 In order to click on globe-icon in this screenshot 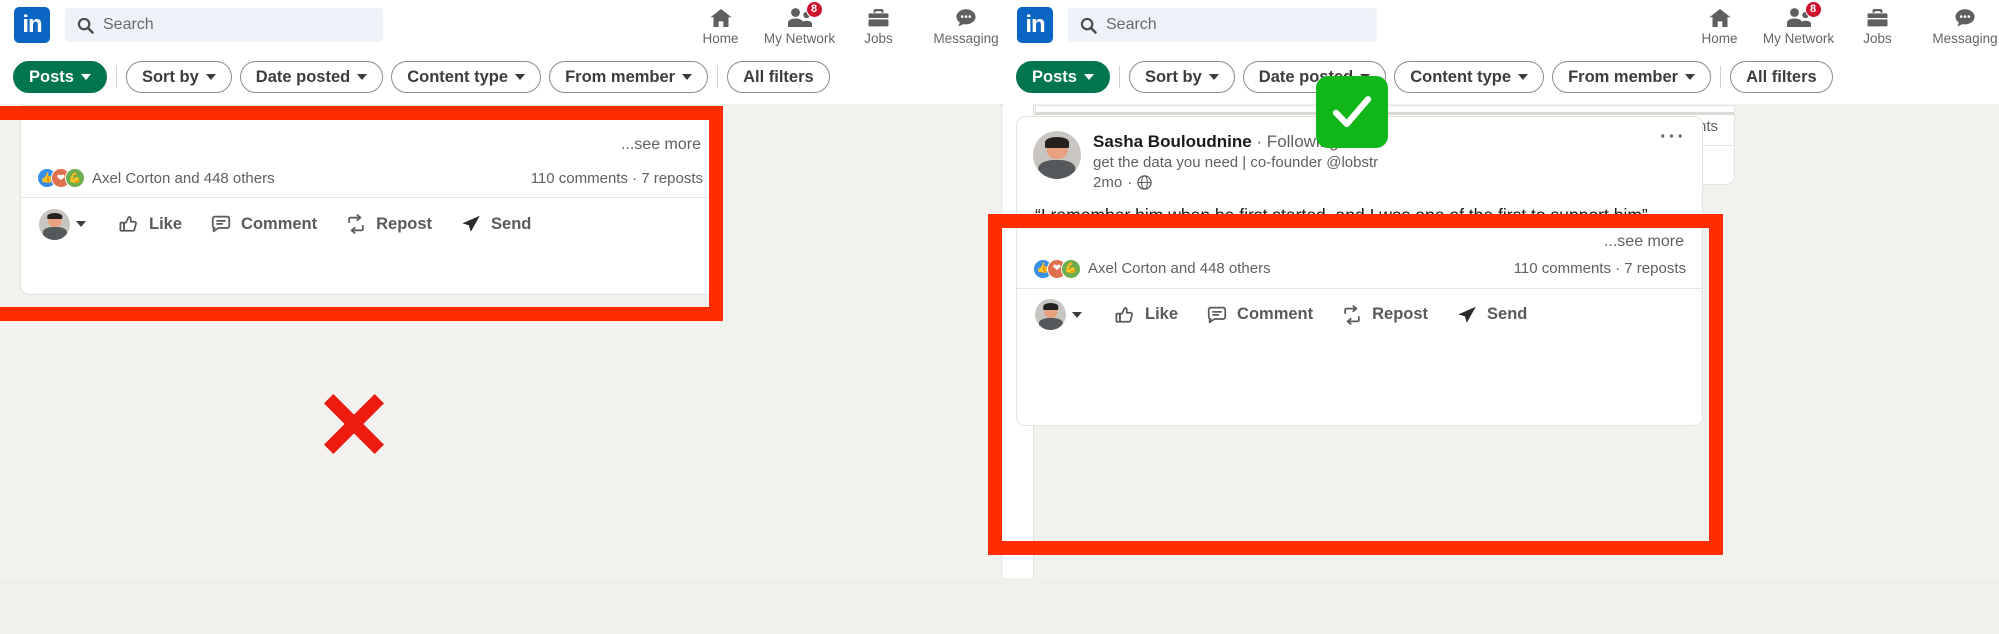, I will do `click(1144, 182)`.